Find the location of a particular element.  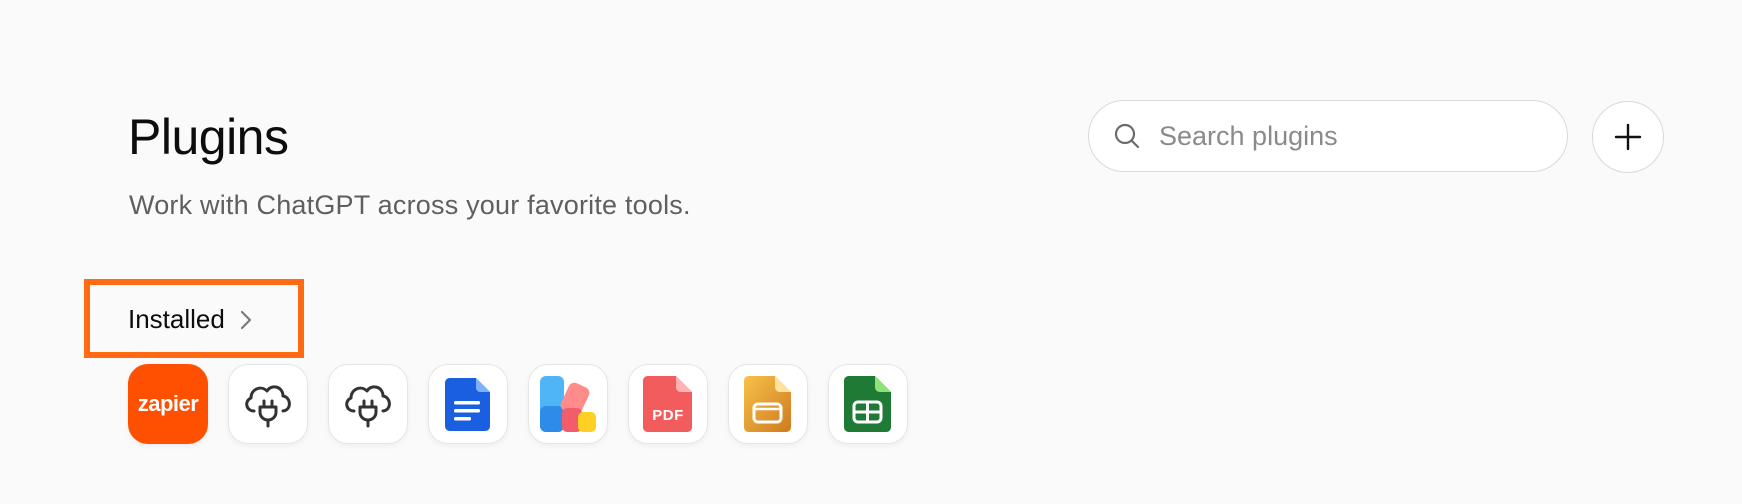

search-box is located at coordinates (1328, 136).